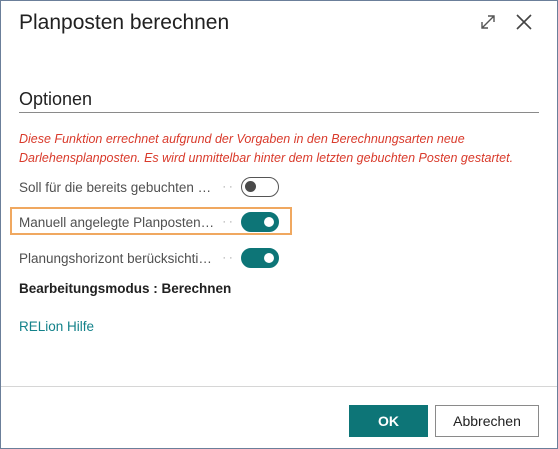 The image size is (558, 449). What do you see at coordinates (125, 288) in the screenshot?
I see `edit-mode-label: Bearbeitungsmodus : Berechnen` at bounding box center [125, 288].